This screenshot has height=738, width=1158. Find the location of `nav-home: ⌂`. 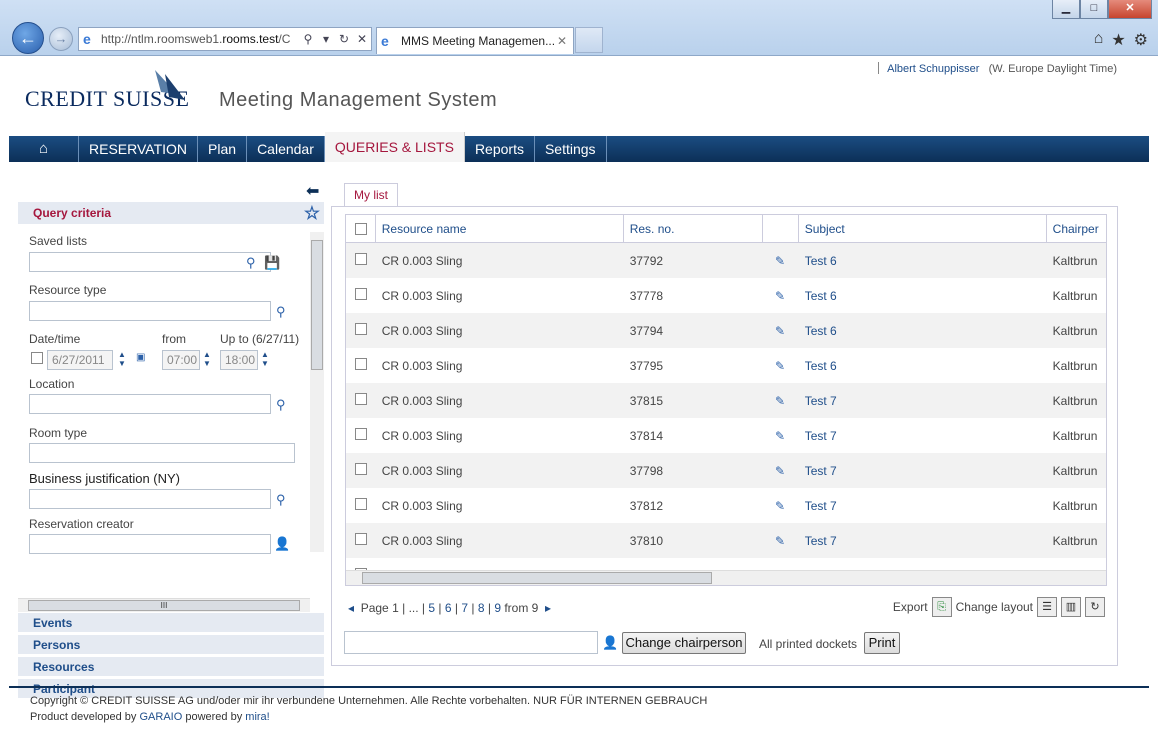

nav-home: ⌂ is located at coordinates (44, 149).